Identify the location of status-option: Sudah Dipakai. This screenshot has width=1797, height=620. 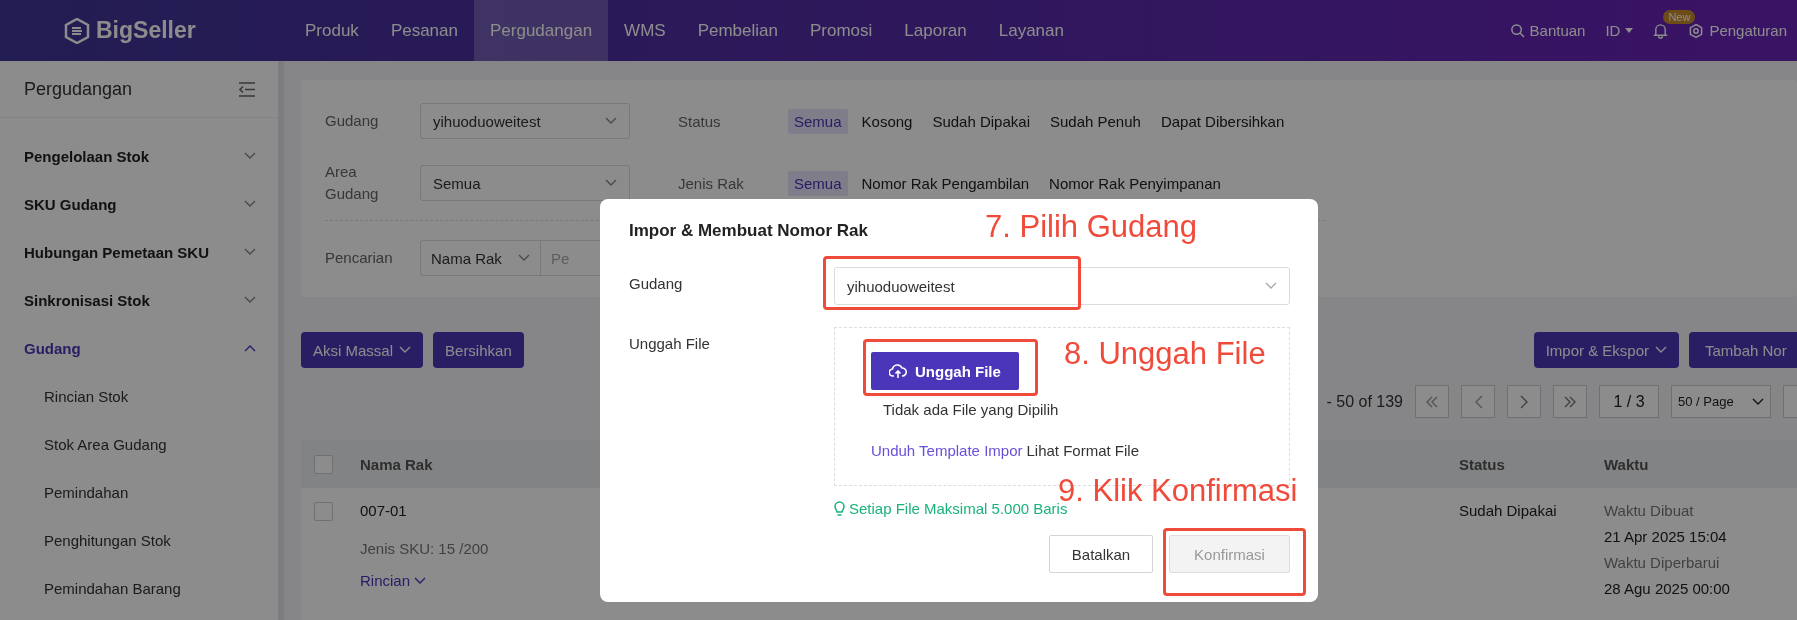
(981, 121).